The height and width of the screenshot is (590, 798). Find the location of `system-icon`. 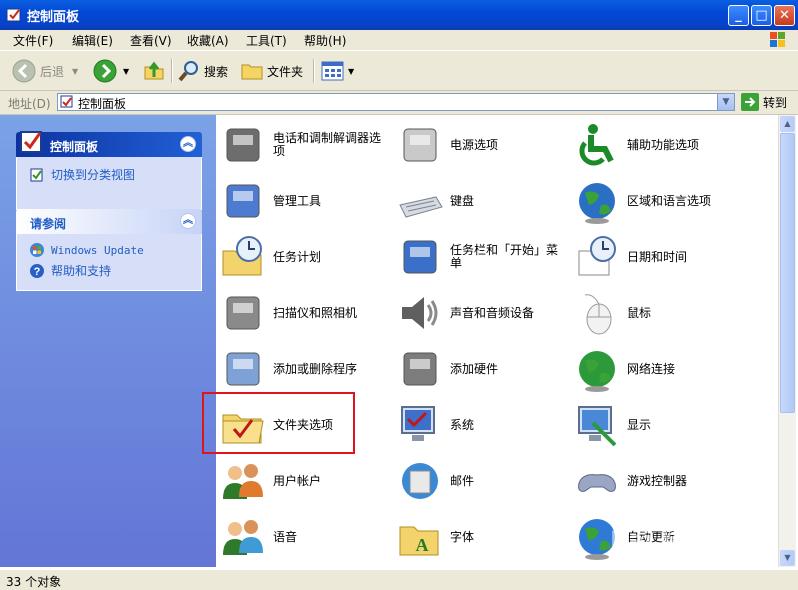

system-icon is located at coordinates (418, 423).